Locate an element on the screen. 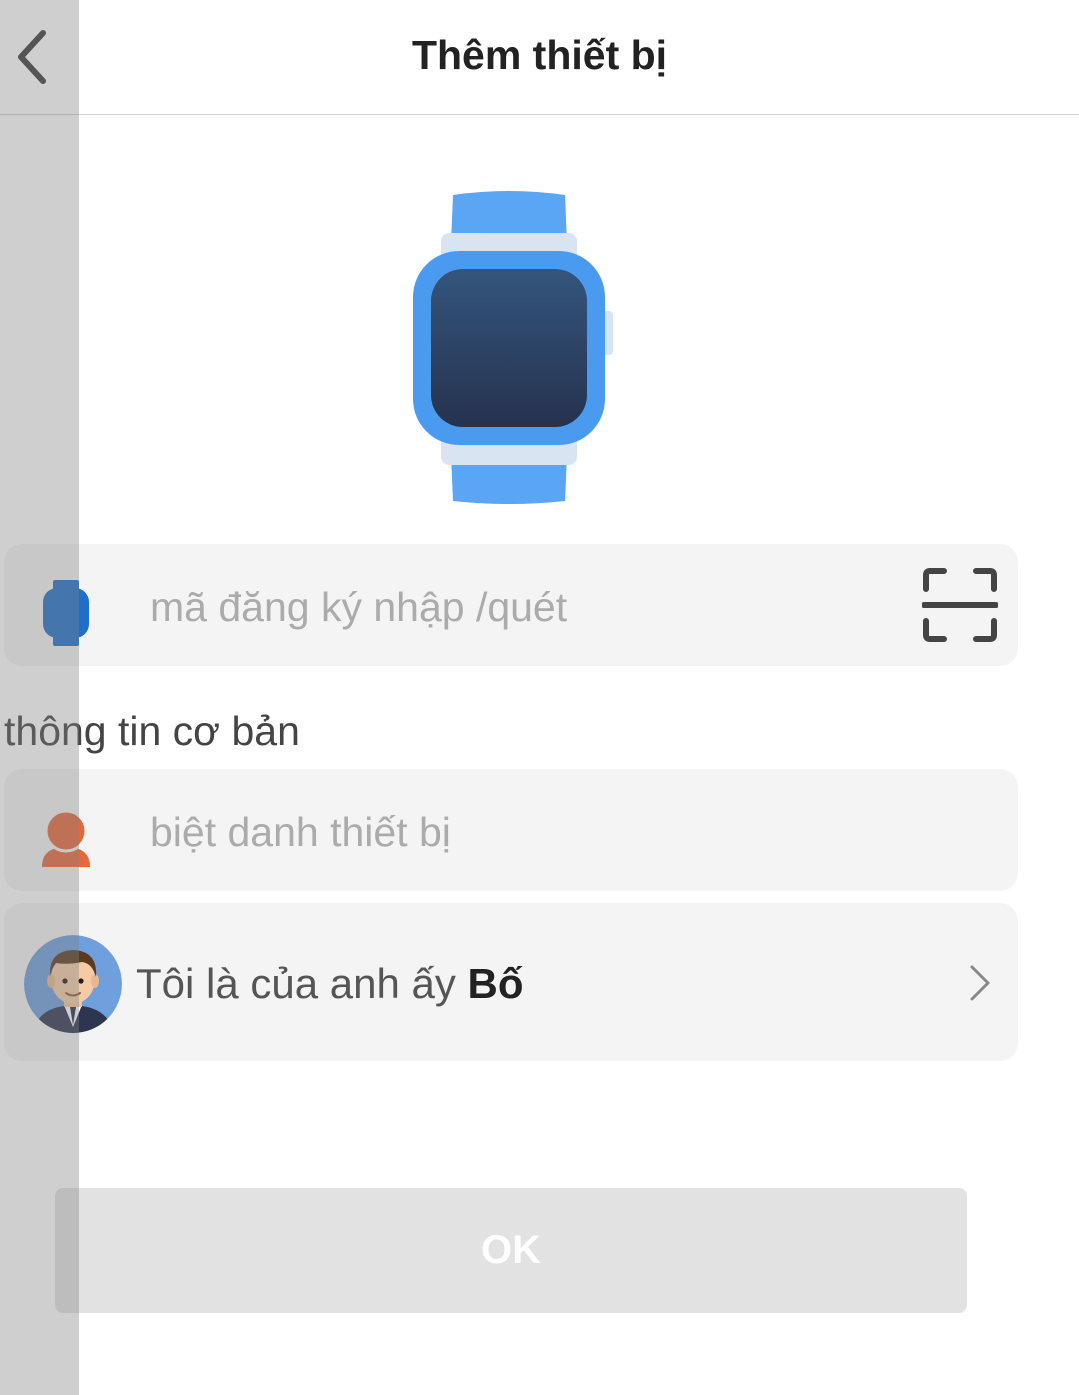 The image size is (1079, 1395). top-bar: Thêm thiết bị is located at coordinates (539, 57).